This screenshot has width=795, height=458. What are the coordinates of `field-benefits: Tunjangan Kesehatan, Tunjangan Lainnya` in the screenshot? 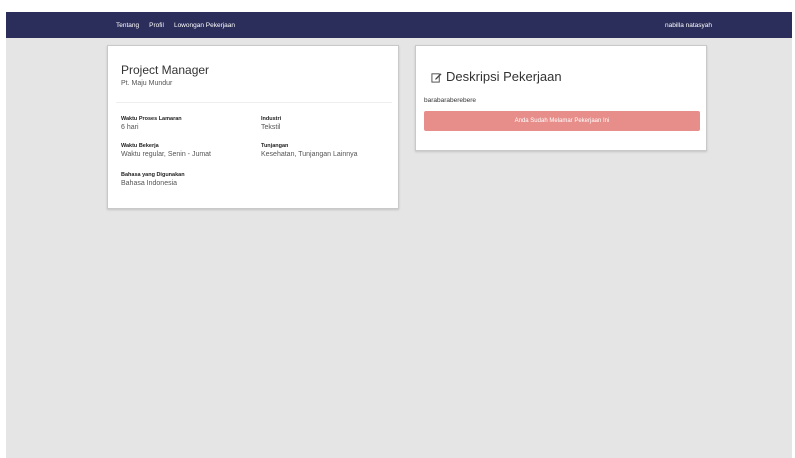 It's located at (309, 150).